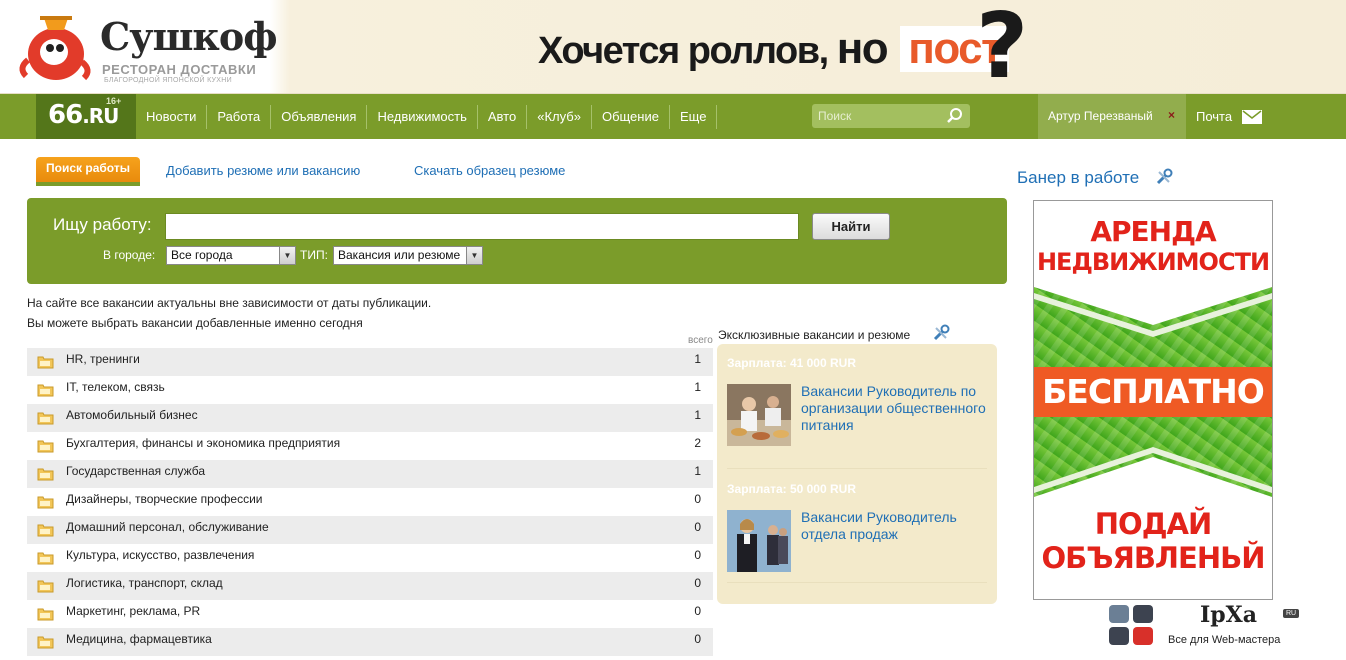 The image size is (1346, 660). I want to click on list-item: Маркетинг, реклама, PR 0, so click(370, 614).